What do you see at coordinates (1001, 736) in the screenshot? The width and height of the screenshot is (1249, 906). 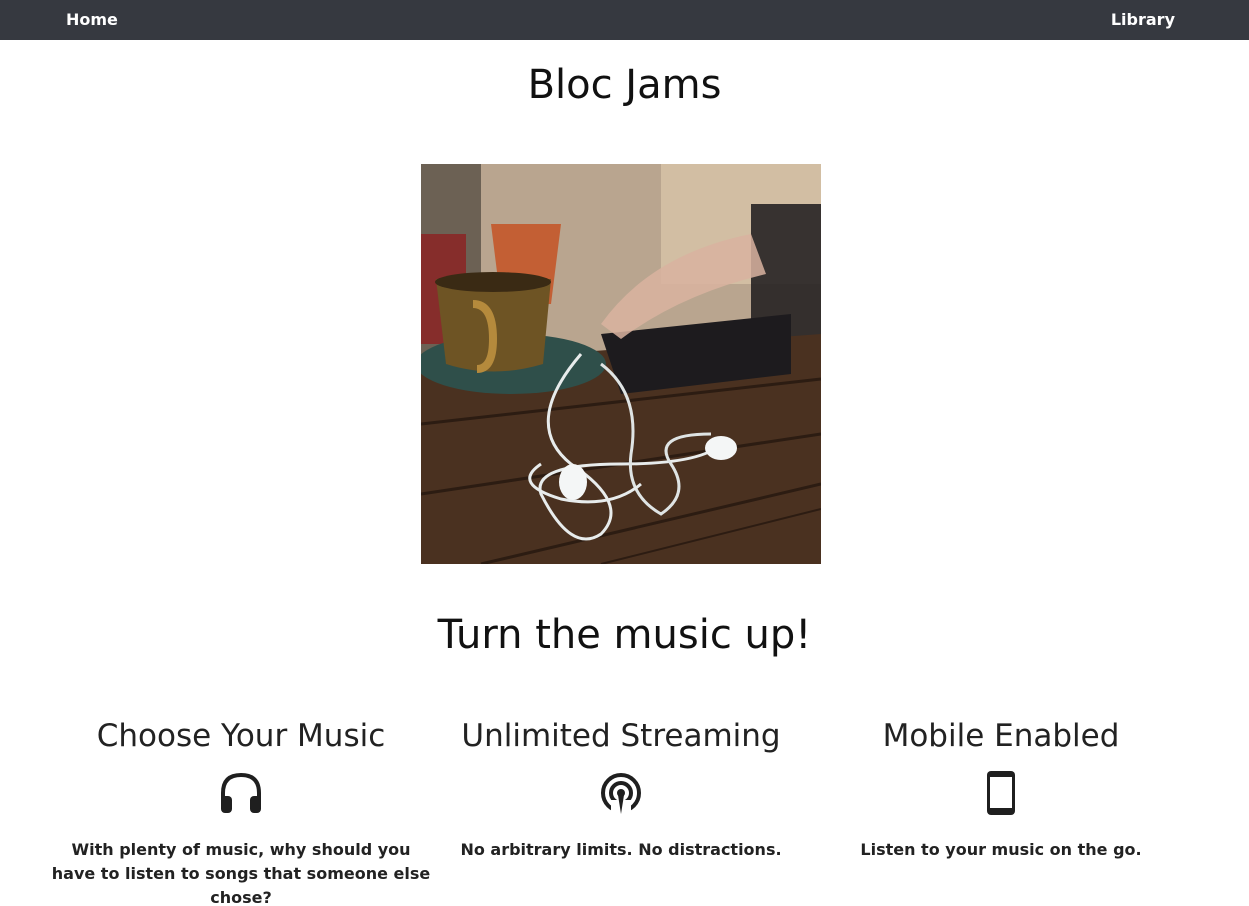 I see `feature-title: Mobile Enabled` at bounding box center [1001, 736].